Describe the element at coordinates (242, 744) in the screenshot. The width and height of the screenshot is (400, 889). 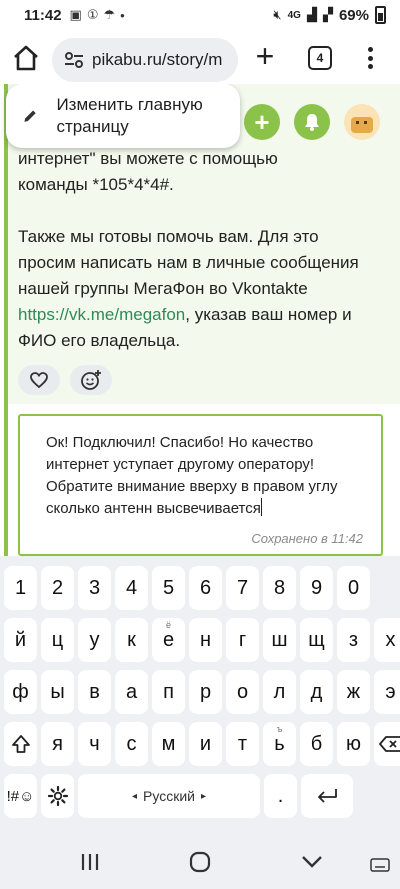
I see `key-letter: т` at that location.